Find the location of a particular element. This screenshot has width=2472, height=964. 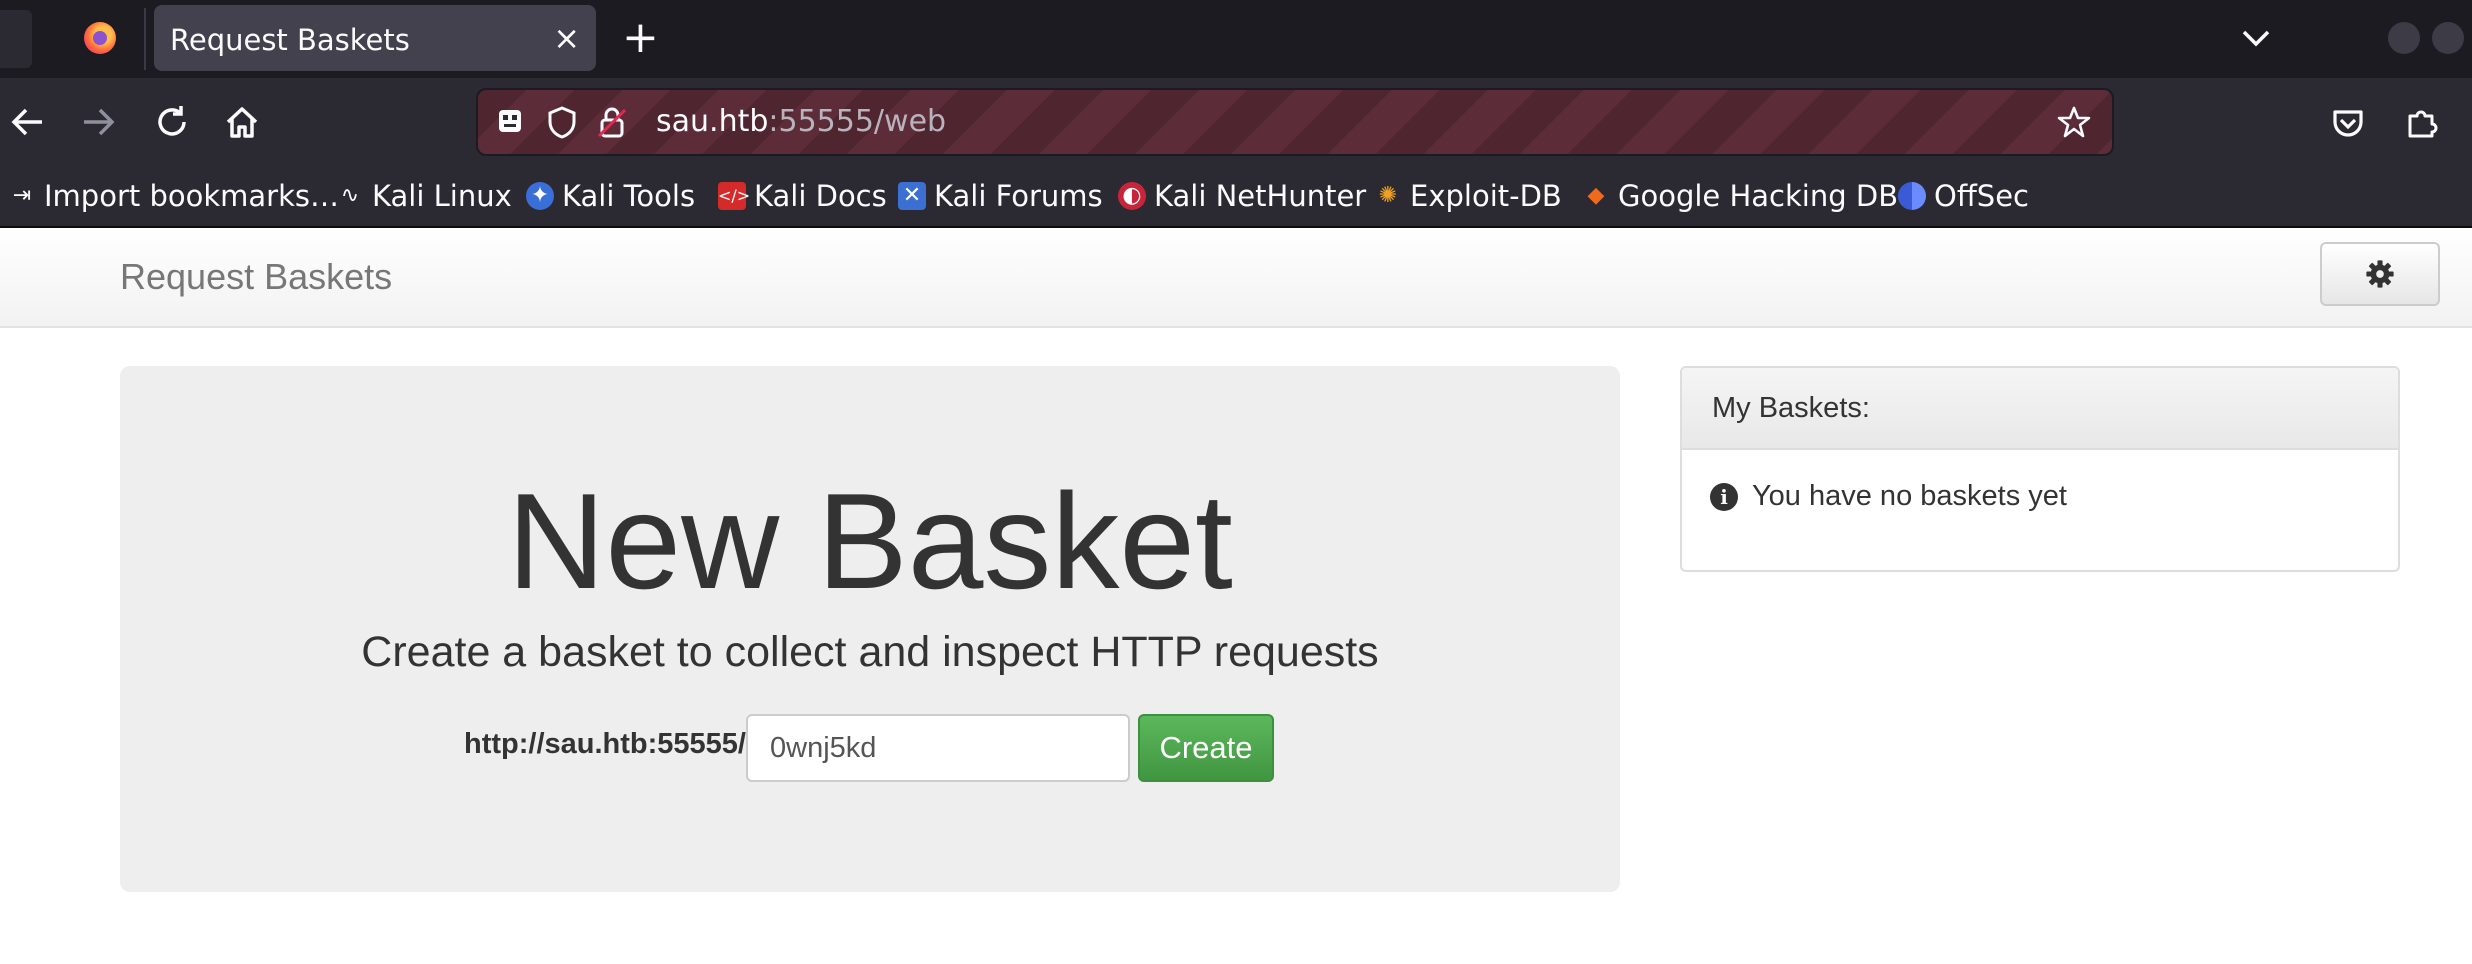

kali-tools-icon: ✦ is located at coordinates (540, 196).